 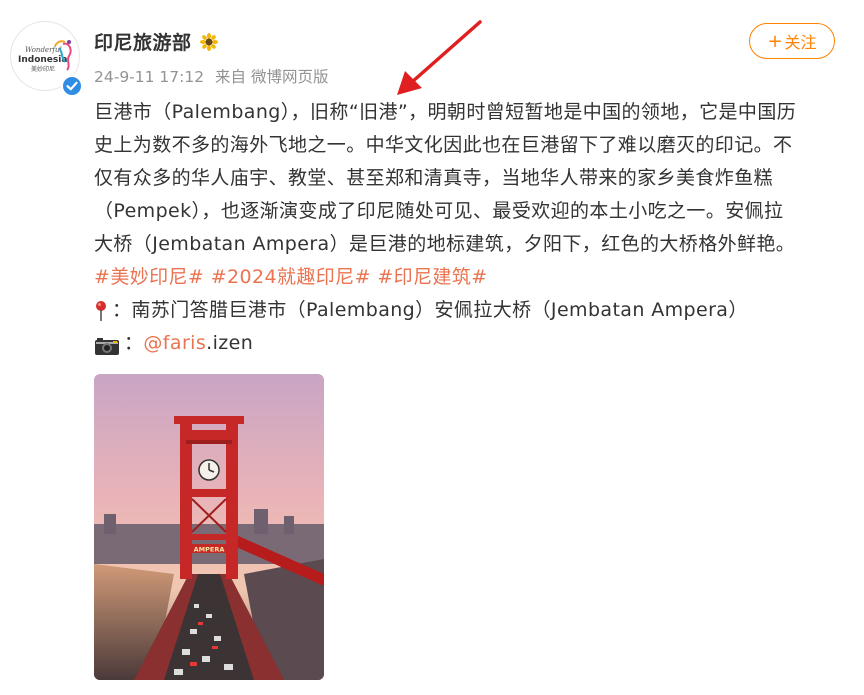 What do you see at coordinates (443, 145) in the screenshot?
I see `post-text-line: 史上为数不多的海外飞地之一。中华文化因此也在巨港留下了难以磨灭的印记。不` at bounding box center [443, 145].